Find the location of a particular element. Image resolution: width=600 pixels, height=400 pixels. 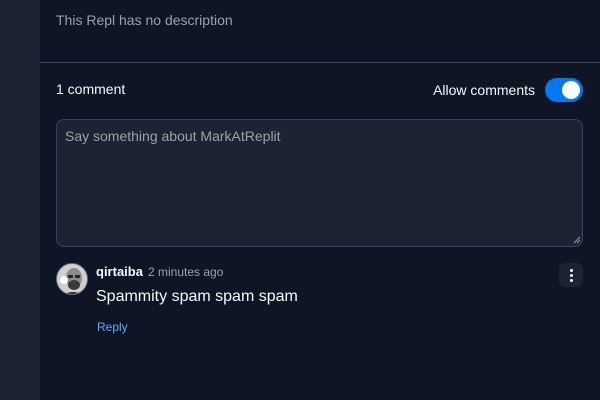

section-divider is located at coordinates (320, 62).